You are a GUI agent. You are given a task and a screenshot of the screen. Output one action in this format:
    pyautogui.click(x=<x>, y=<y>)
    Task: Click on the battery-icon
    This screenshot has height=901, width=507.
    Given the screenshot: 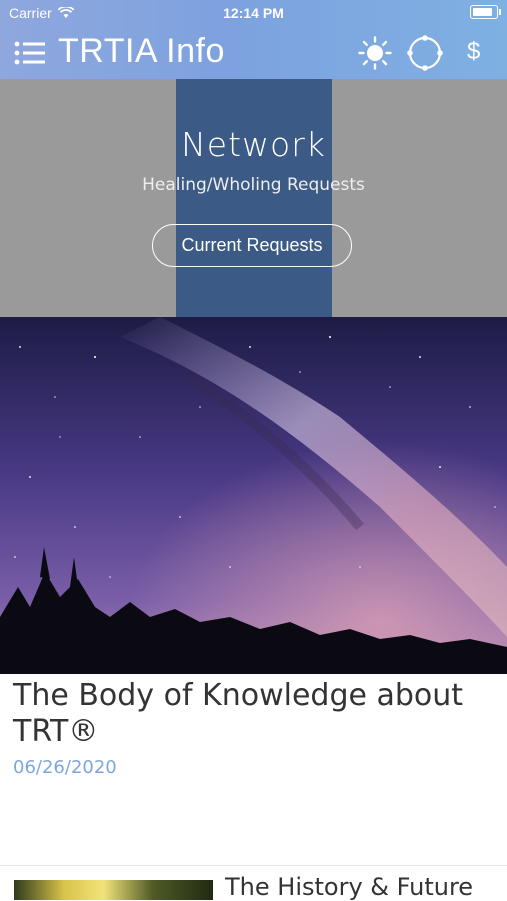 What is the action you would take?
    pyautogui.click(x=485, y=12)
    